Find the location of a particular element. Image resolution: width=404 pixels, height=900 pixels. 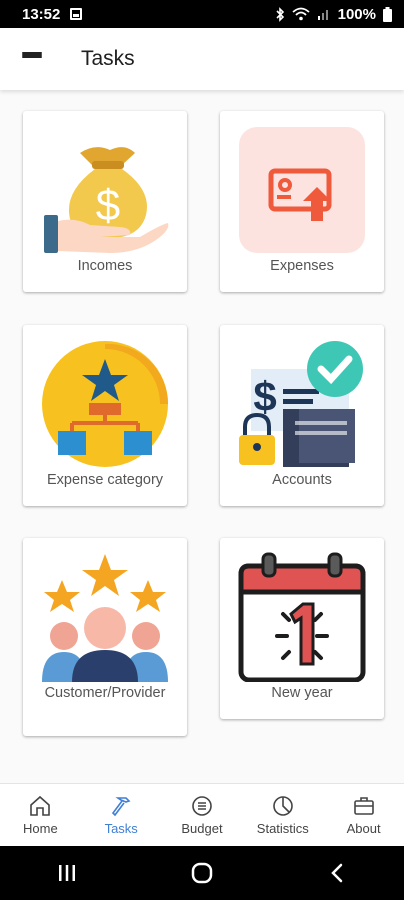

nav-budget: Budget is located at coordinates (202, 815).